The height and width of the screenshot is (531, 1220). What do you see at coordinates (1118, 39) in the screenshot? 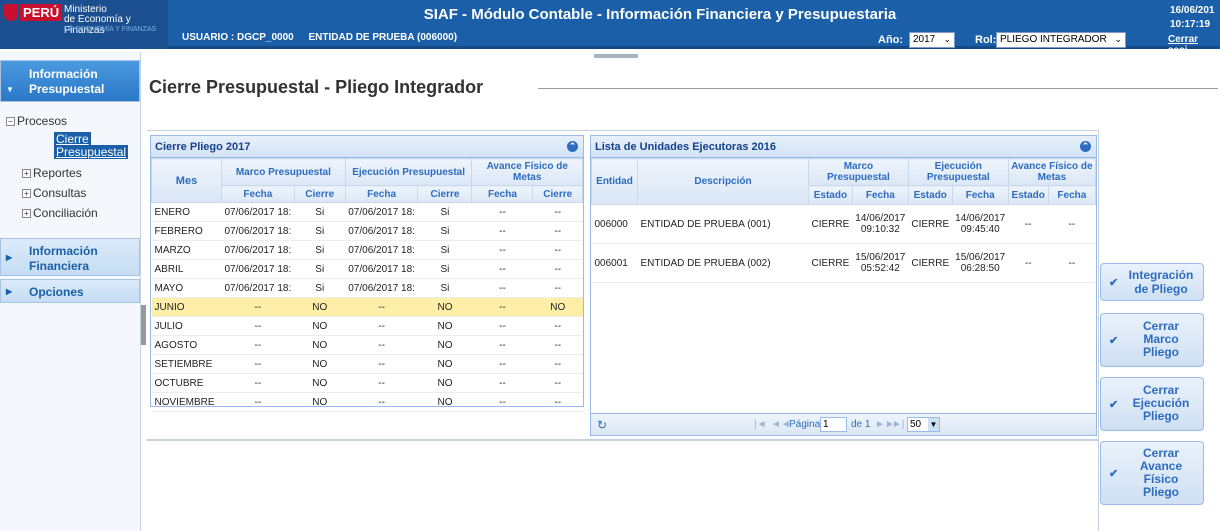
I see `chevron-down-icon: ⌄` at bounding box center [1118, 39].